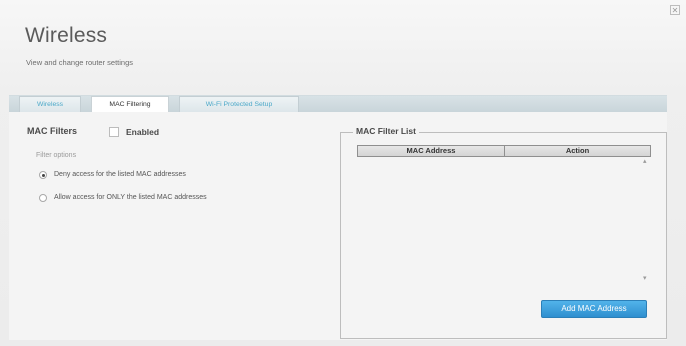 The width and height of the screenshot is (686, 346). I want to click on enabled-checkbox, so click(114, 132).